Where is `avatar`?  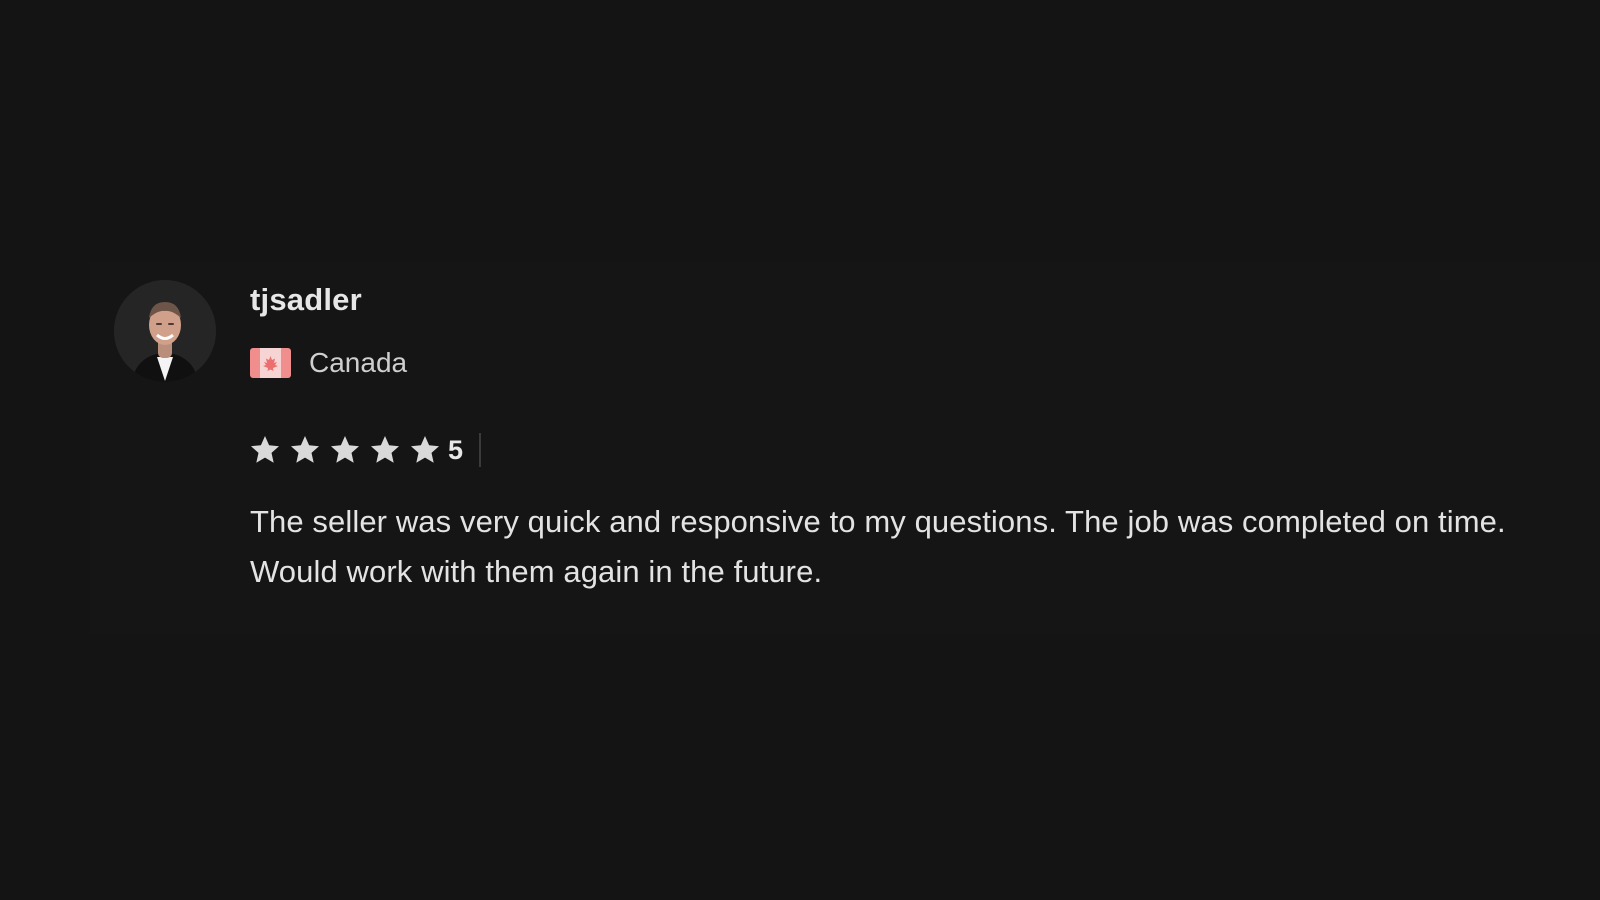 avatar is located at coordinates (165, 331).